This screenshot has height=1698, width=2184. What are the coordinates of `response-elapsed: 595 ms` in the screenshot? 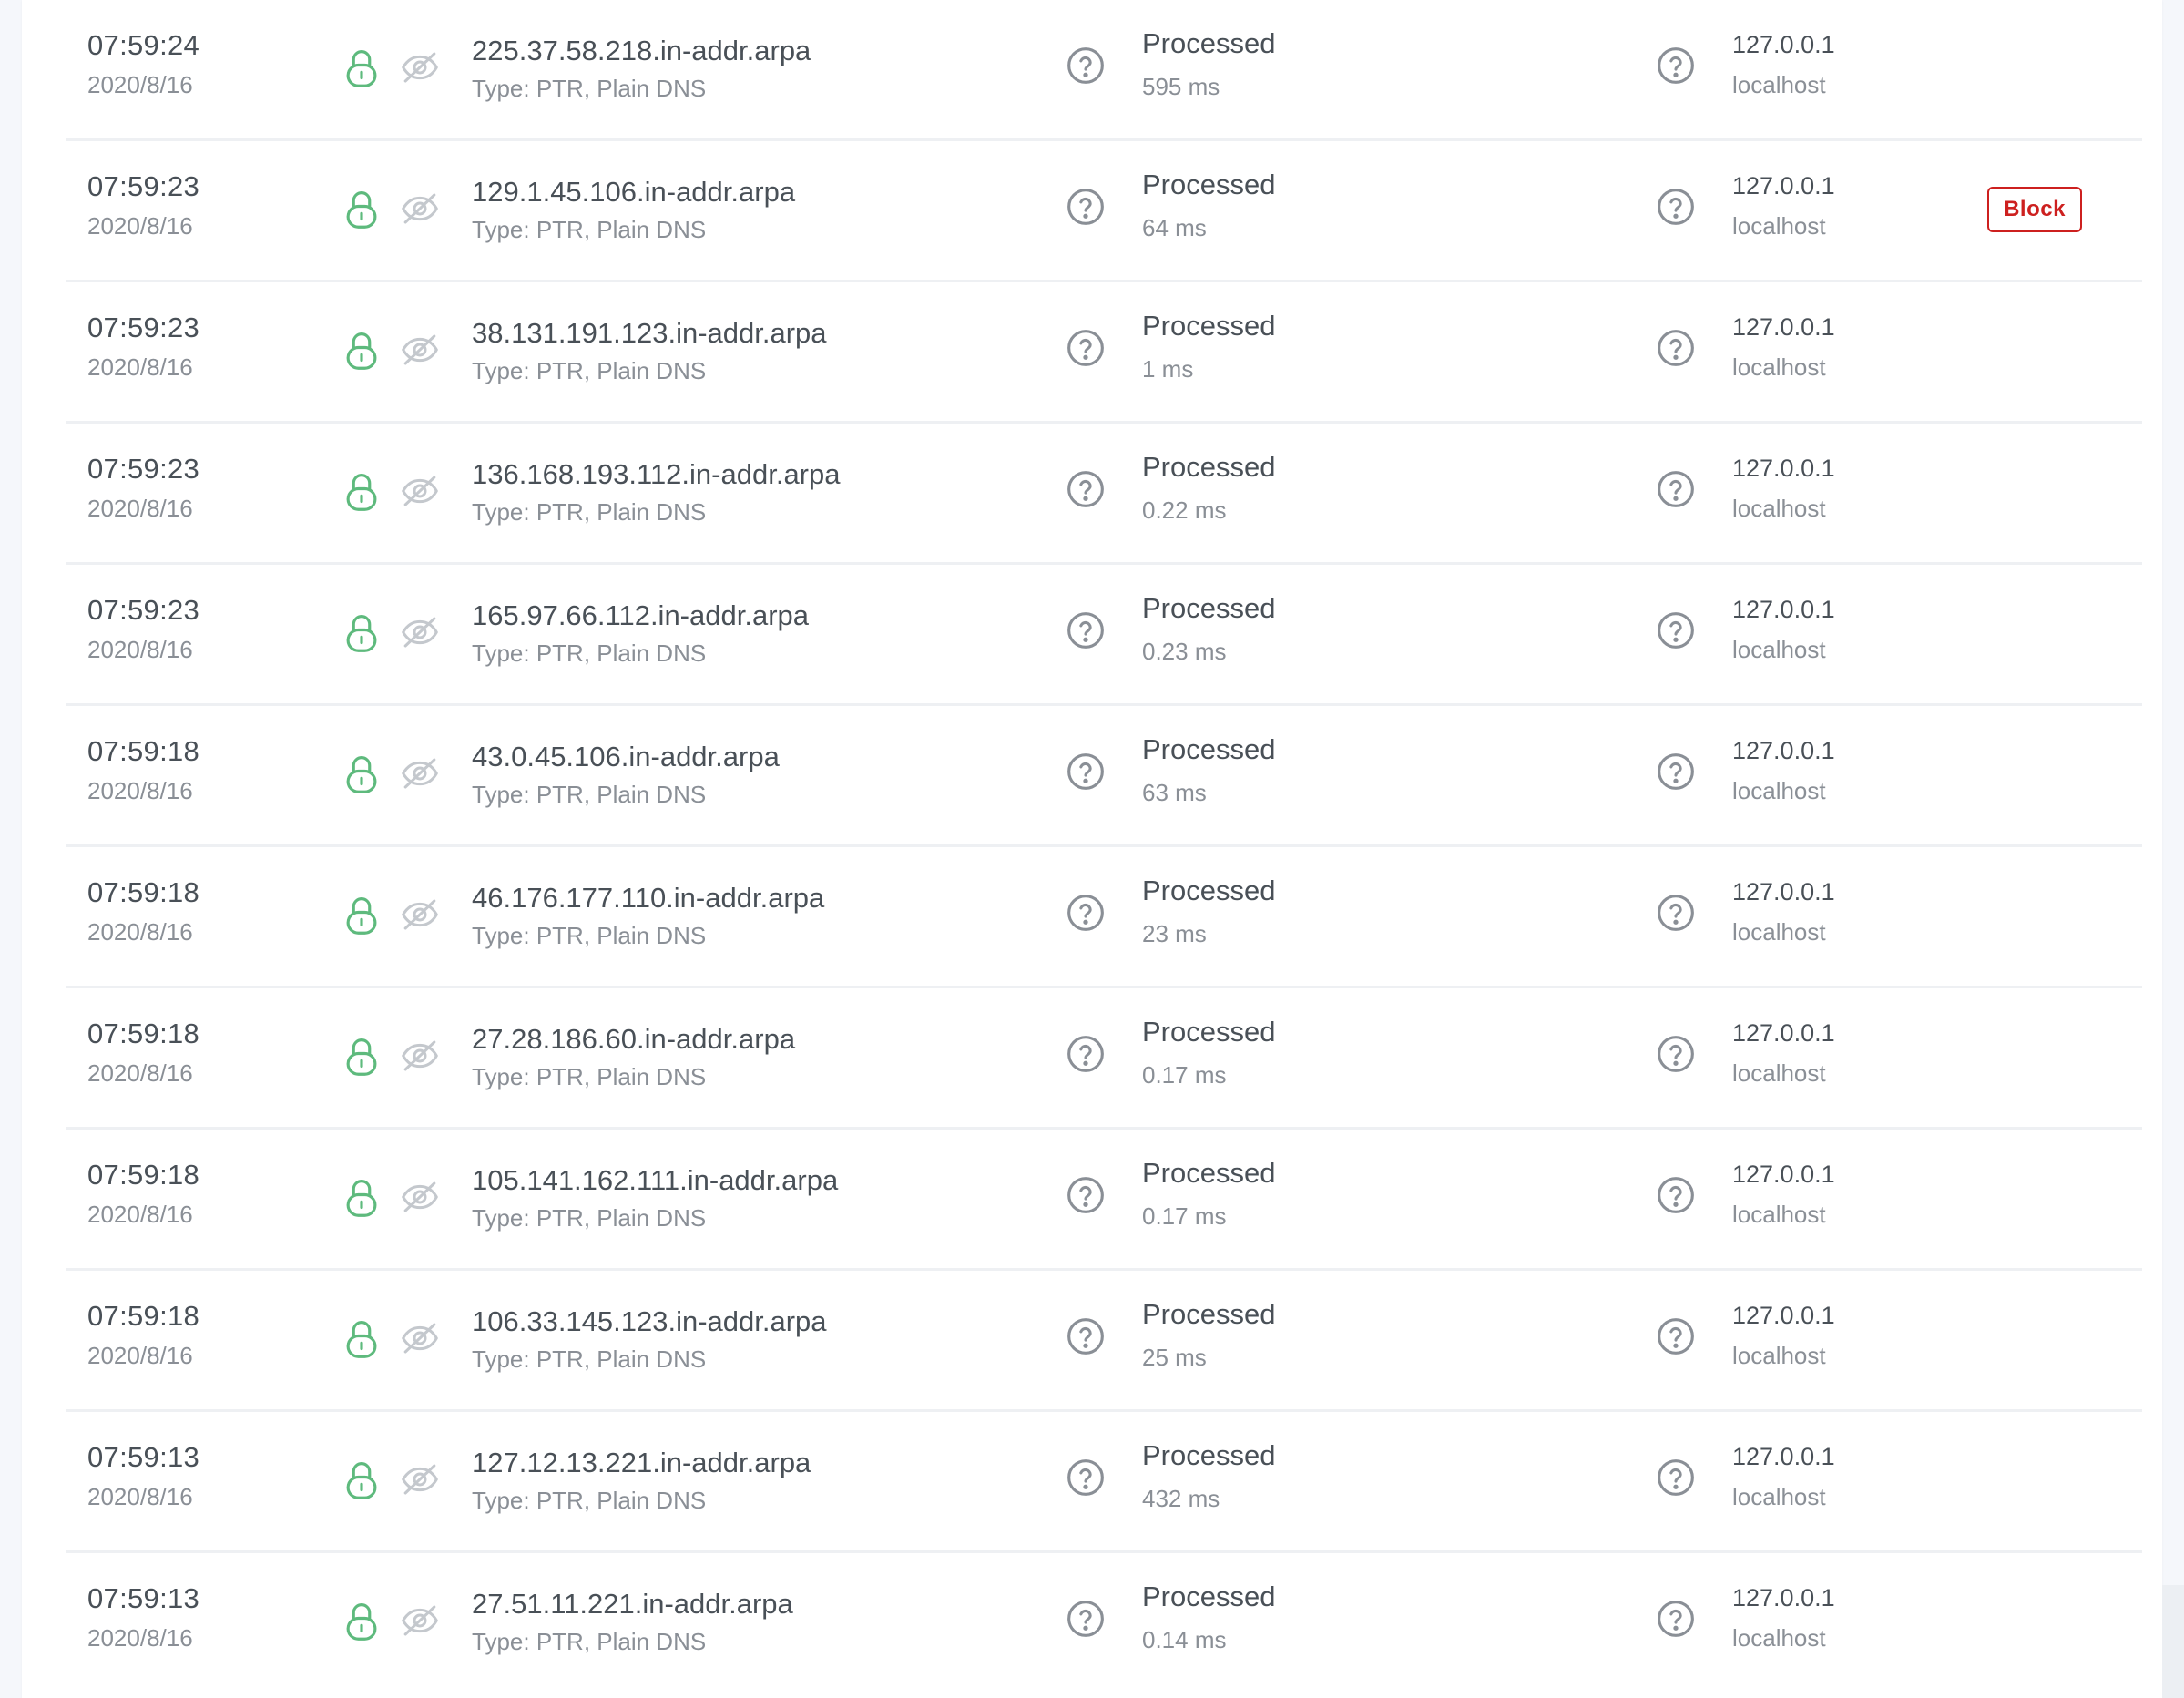 It's located at (1181, 87).